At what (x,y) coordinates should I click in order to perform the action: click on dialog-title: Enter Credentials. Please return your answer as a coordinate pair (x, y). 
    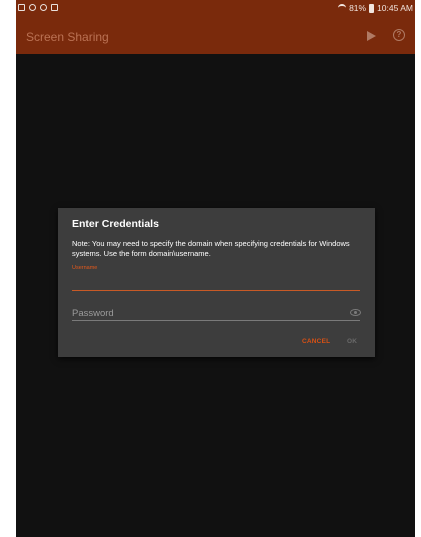
    Looking at the image, I should click on (115, 224).